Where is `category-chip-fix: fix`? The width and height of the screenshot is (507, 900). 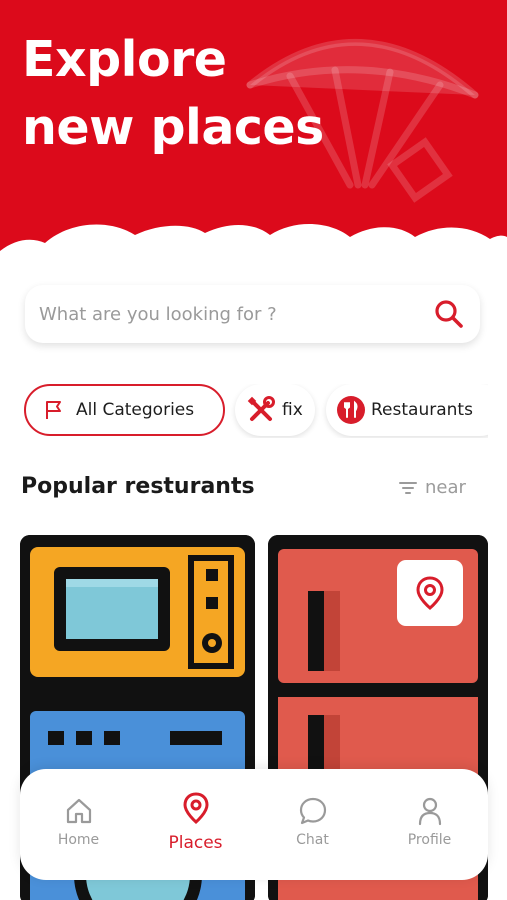 category-chip-fix: fix is located at coordinates (275, 410).